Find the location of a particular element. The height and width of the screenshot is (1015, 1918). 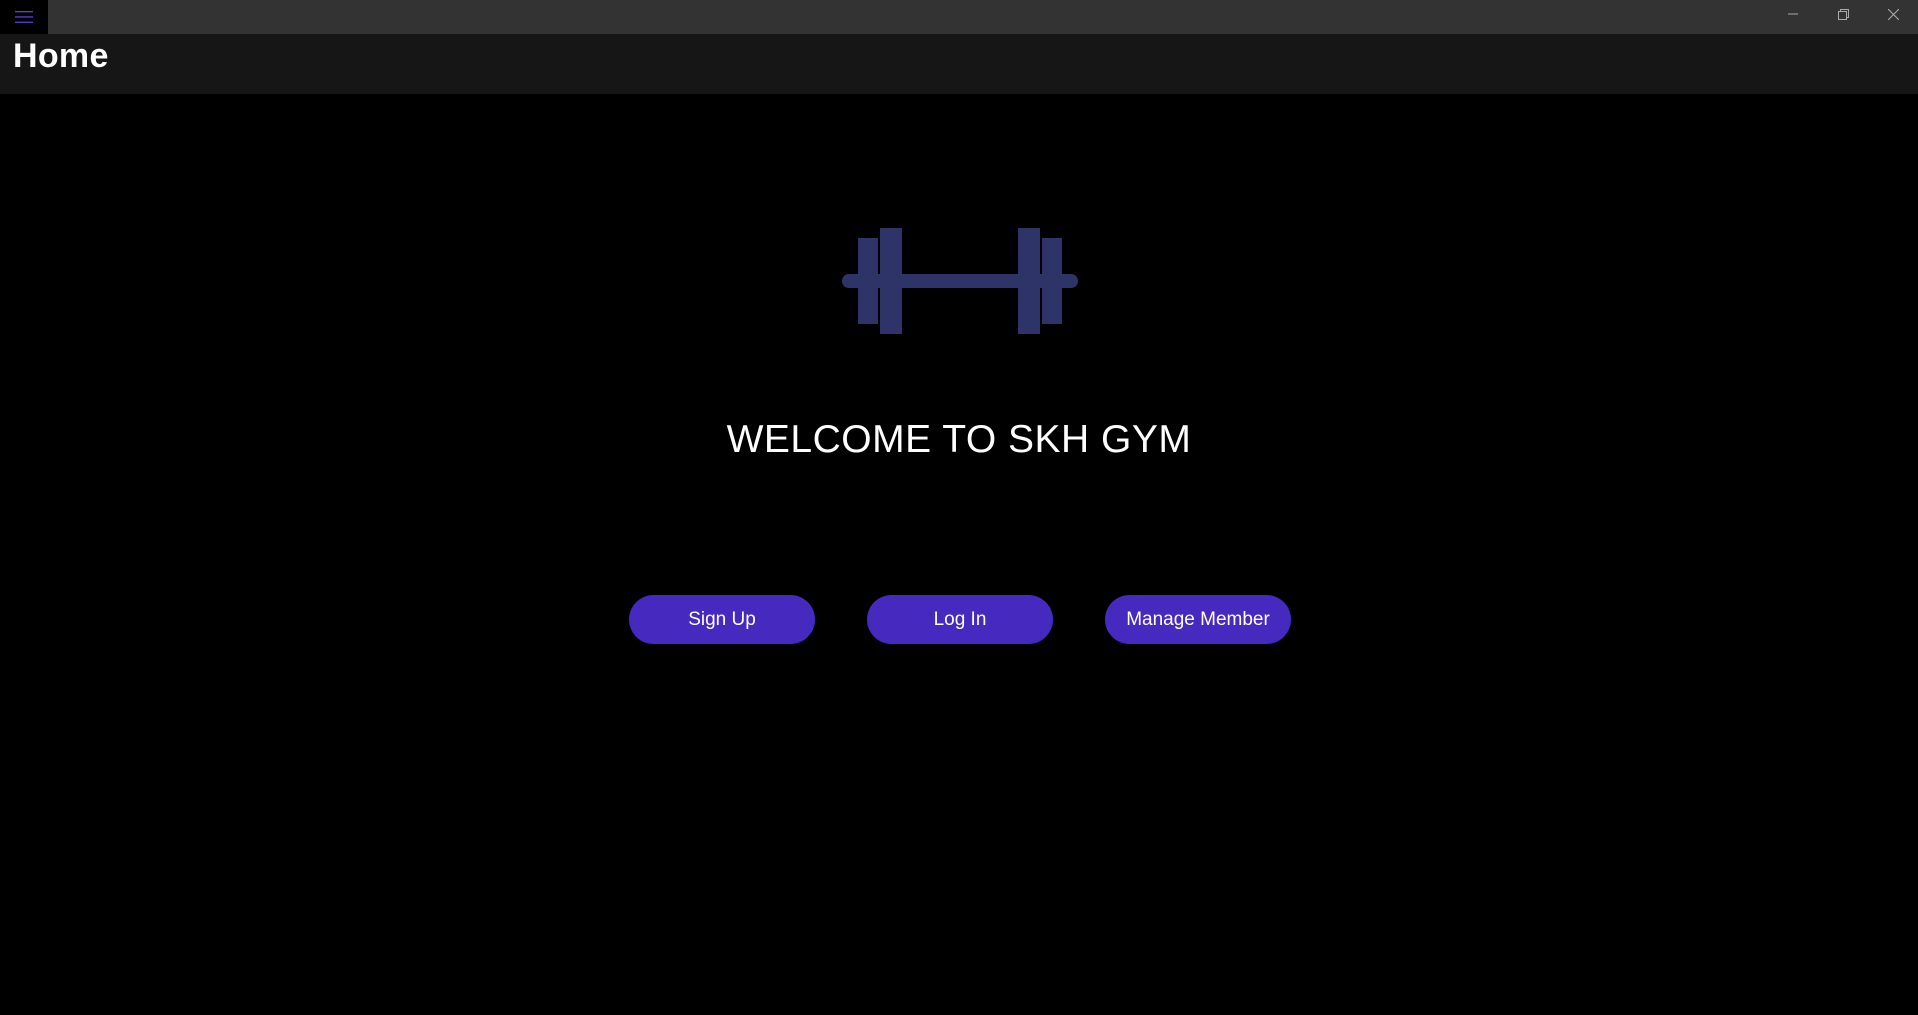

minimize-button is located at coordinates (1793, 14).